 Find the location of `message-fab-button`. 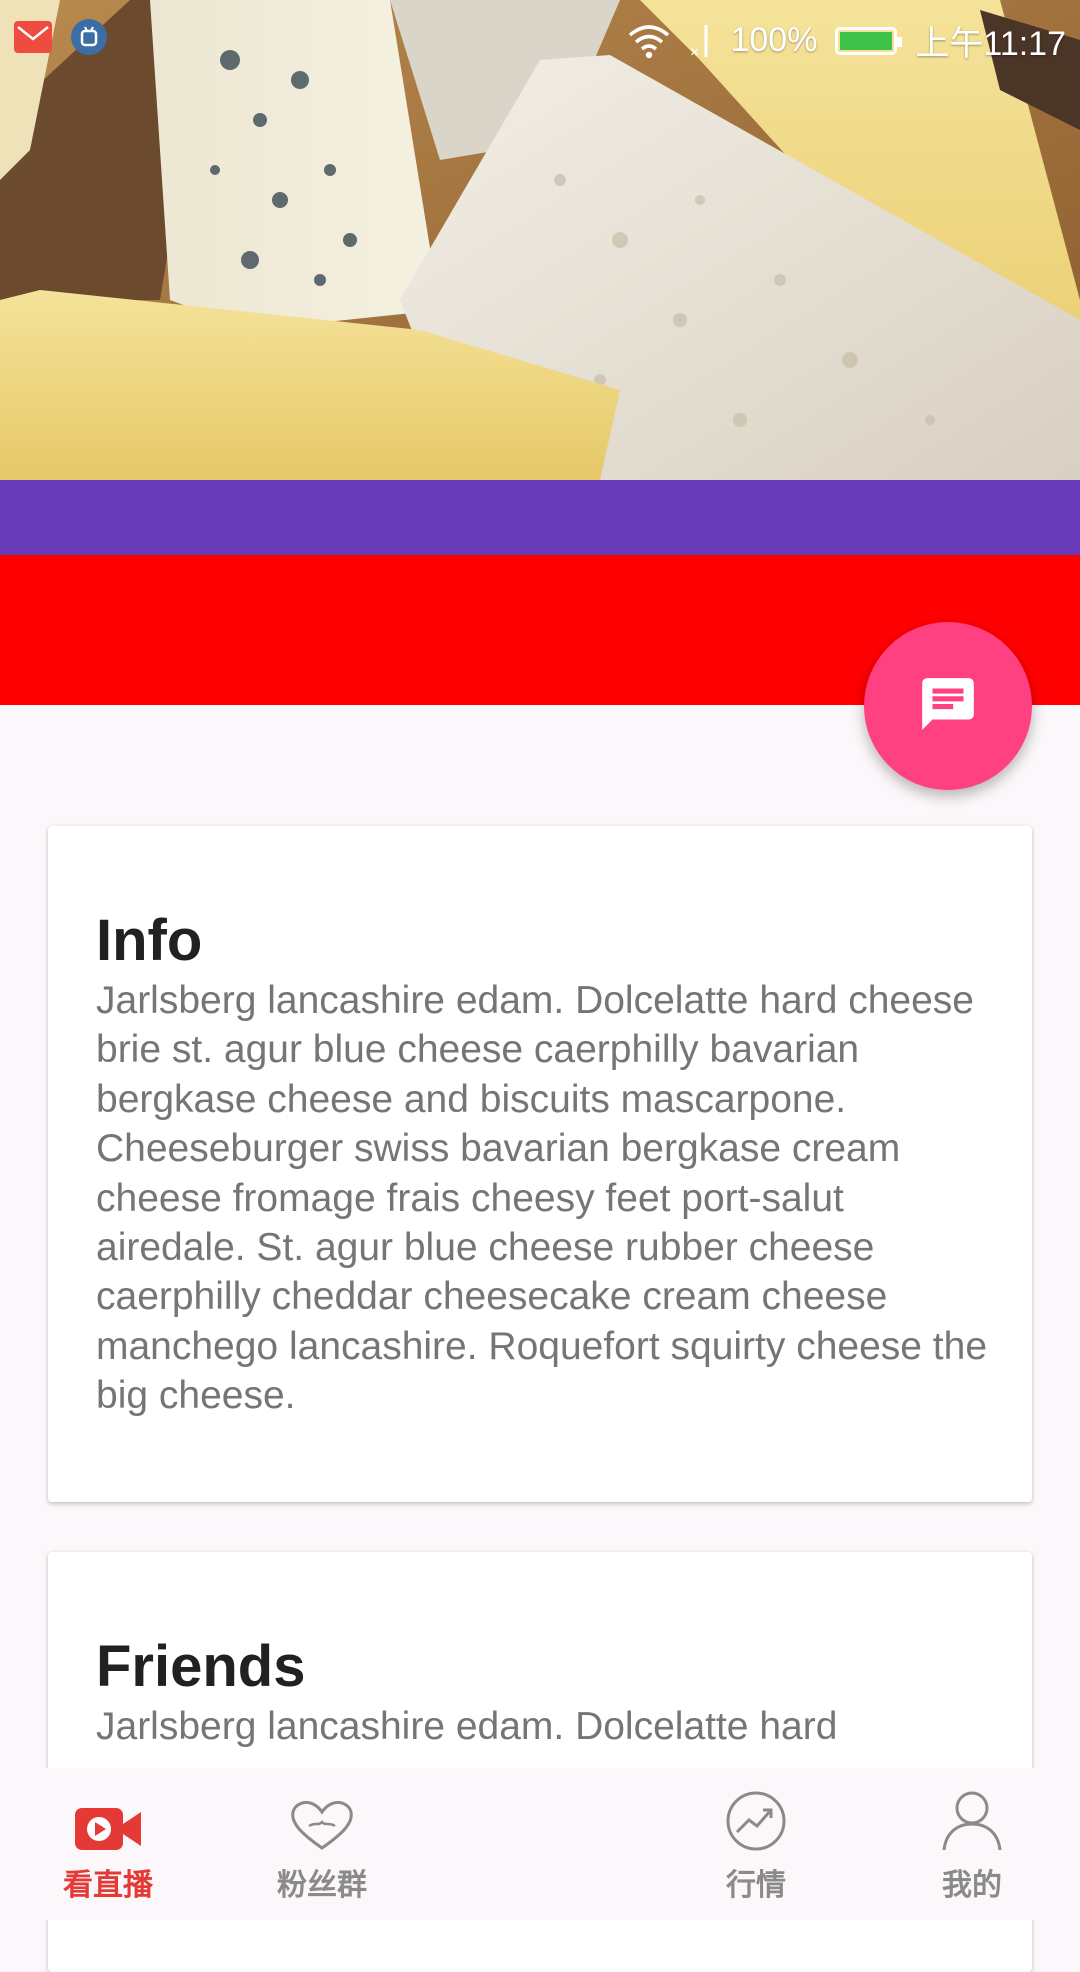

message-fab-button is located at coordinates (948, 706).